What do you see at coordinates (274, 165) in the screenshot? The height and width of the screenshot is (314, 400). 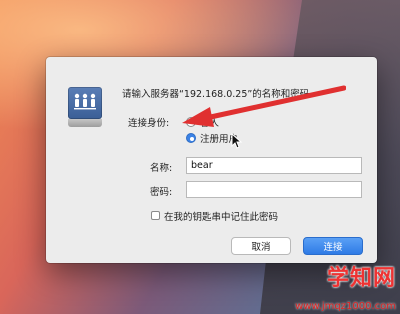 I see `name-field: bear` at bounding box center [274, 165].